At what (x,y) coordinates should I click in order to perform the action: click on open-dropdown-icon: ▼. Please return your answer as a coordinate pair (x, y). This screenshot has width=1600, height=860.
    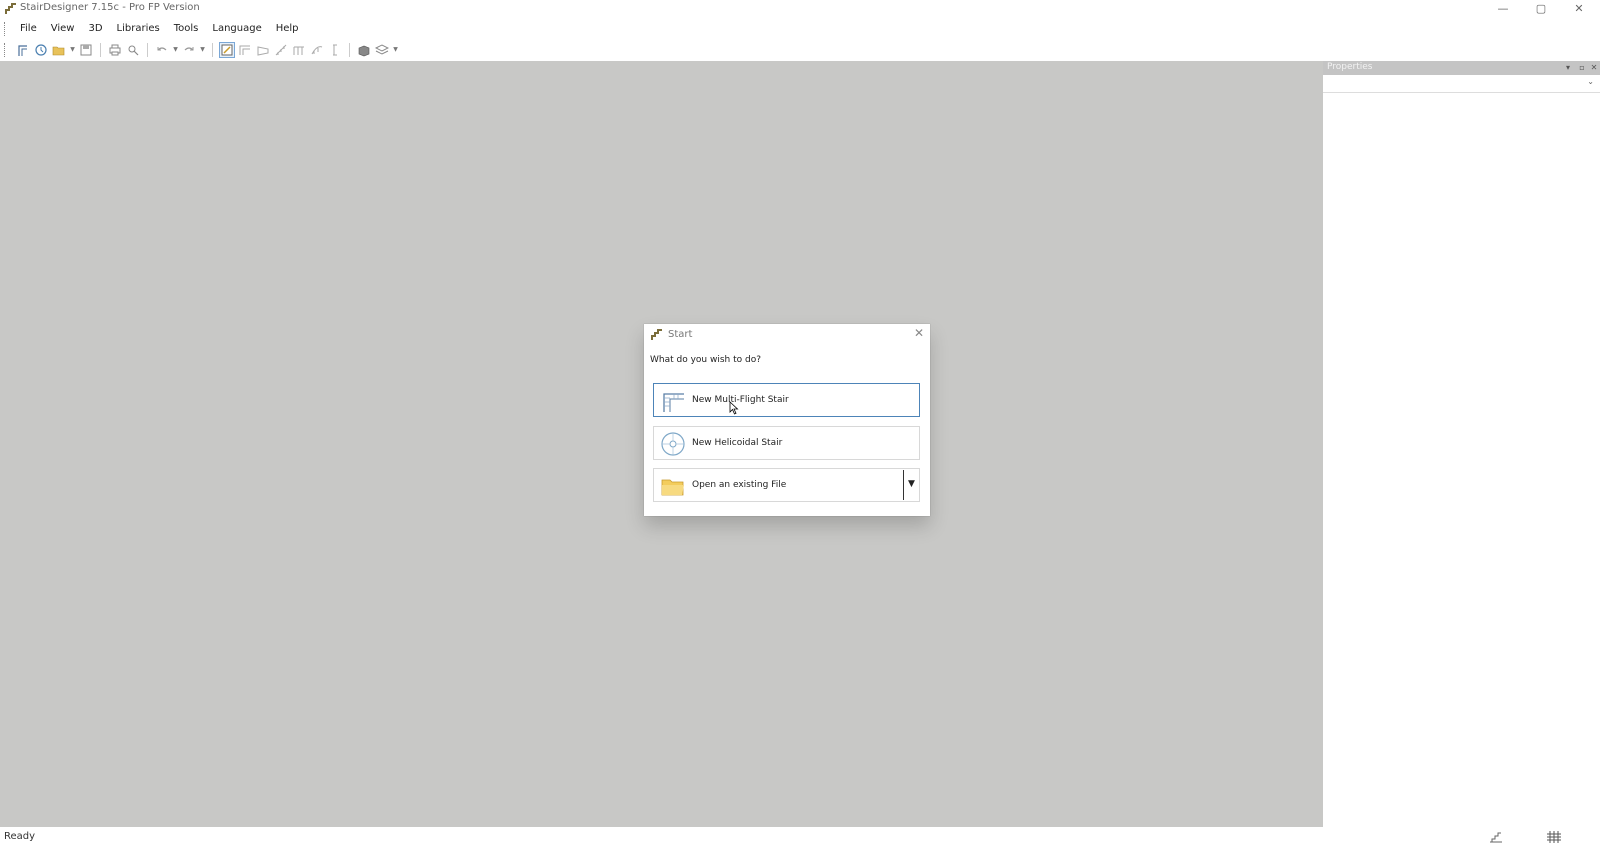
    Looking at the image, I should click on (72, 50).